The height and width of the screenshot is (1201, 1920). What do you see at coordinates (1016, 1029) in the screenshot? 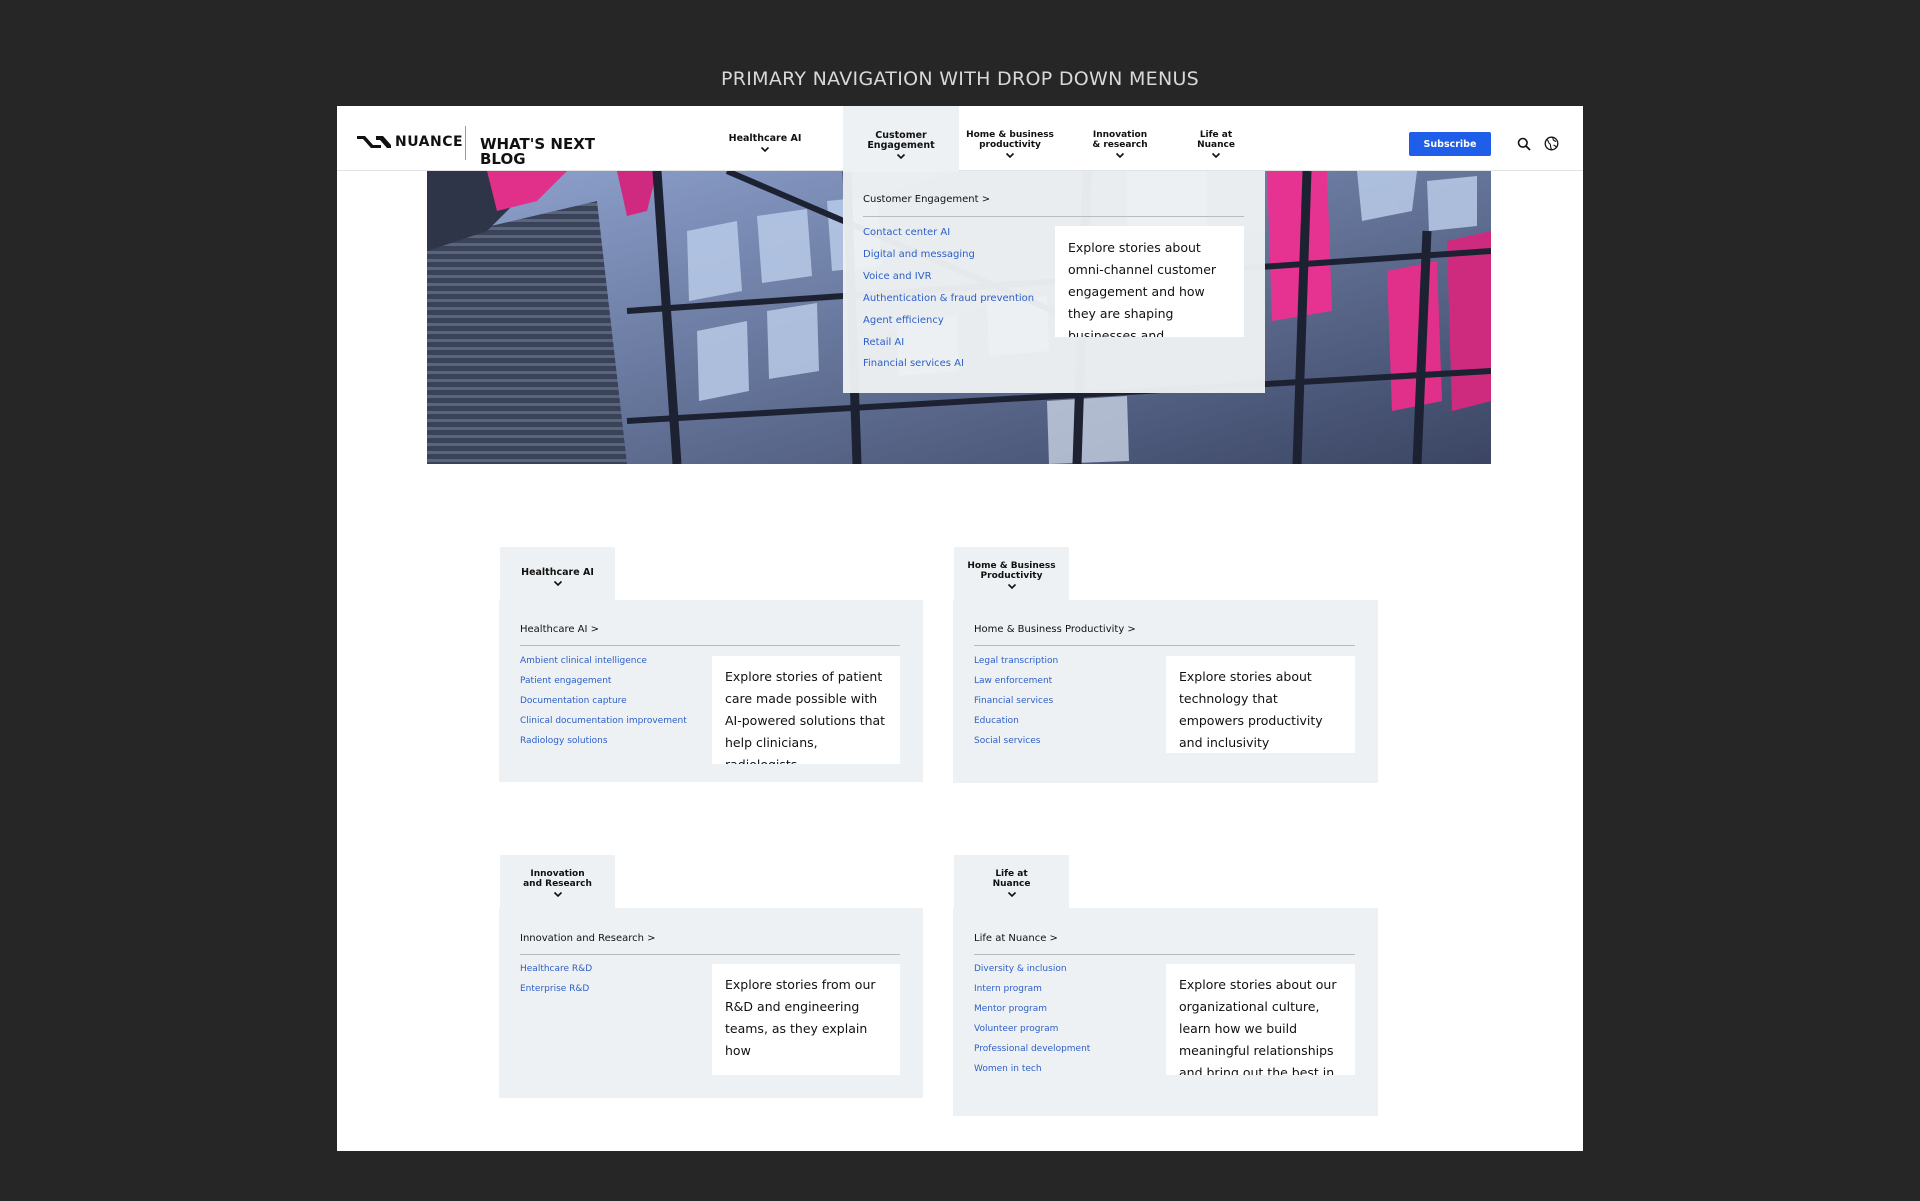
I see `panel-link: Volunteer program` at bounding box center [1016, 1029].